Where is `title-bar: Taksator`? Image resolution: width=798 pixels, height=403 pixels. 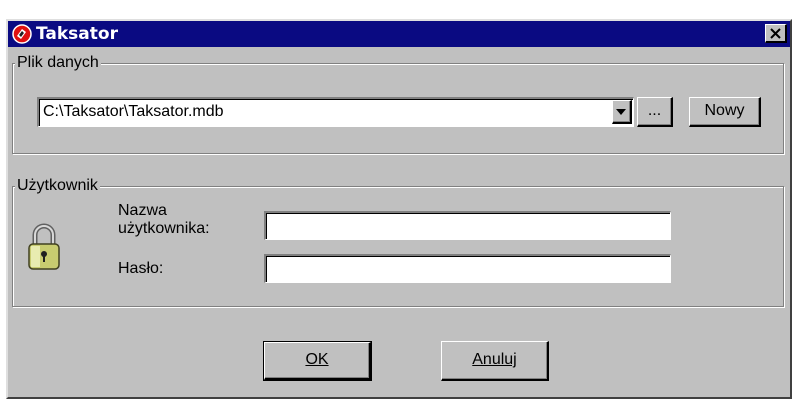
title-bar: Taksator is located at coordinates (399, 34).